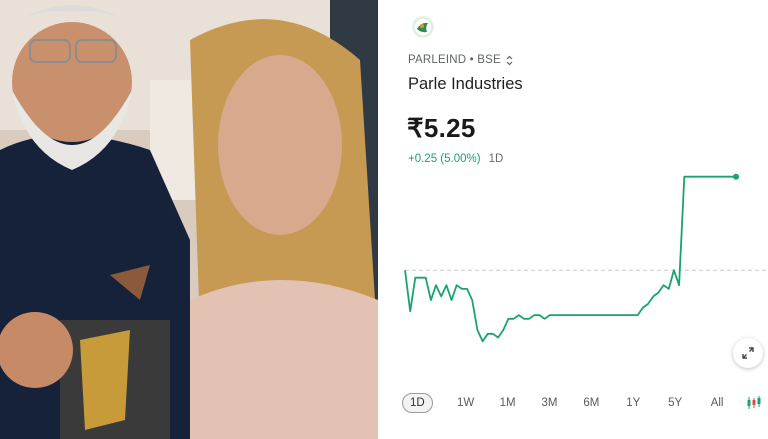 The height and width of the screenshot is (439, 768). I want to click on range-all: All, so click(717, 403).